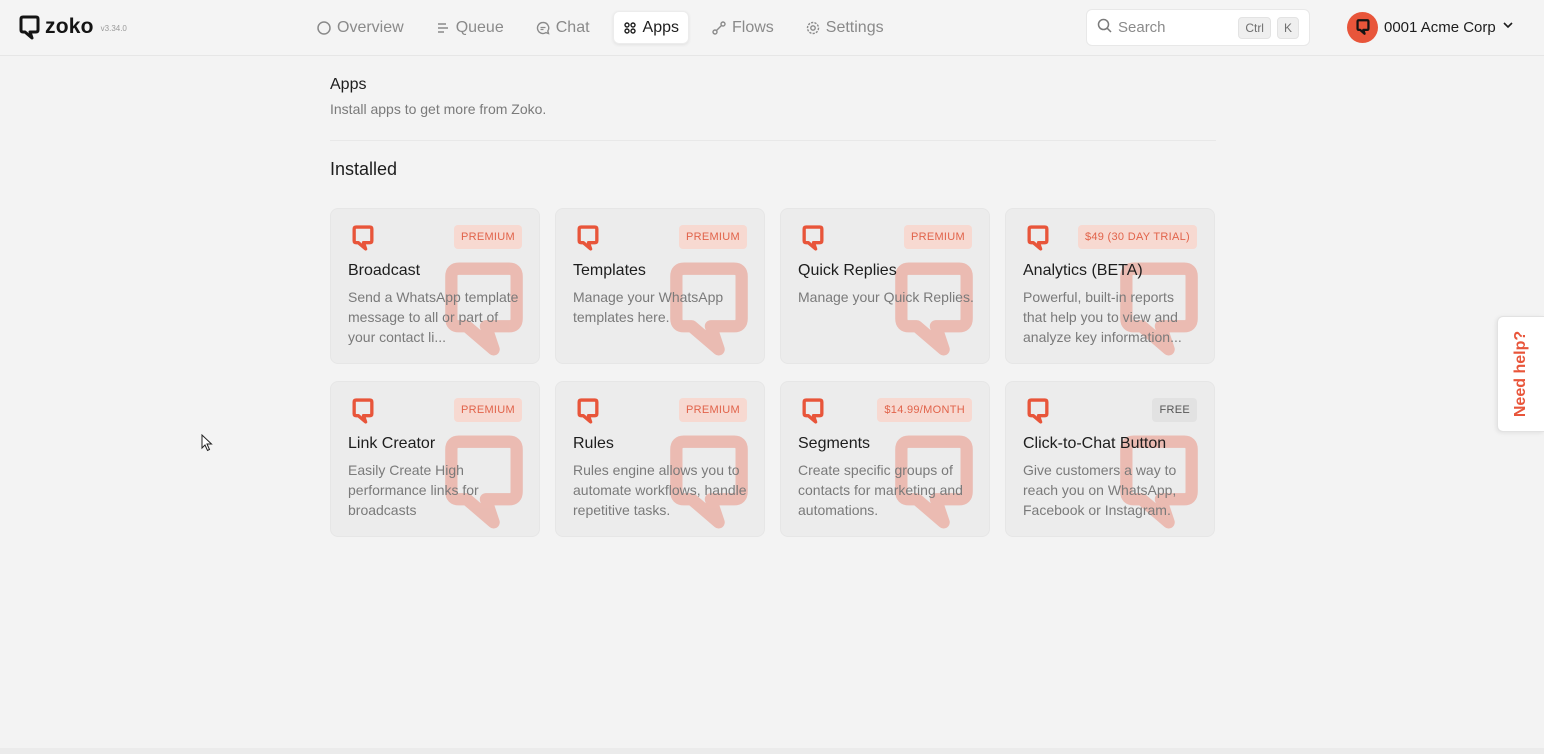 This screenshot has width=1544, height=754. I want to click on nav-apps: Apps, so click(650, 27).